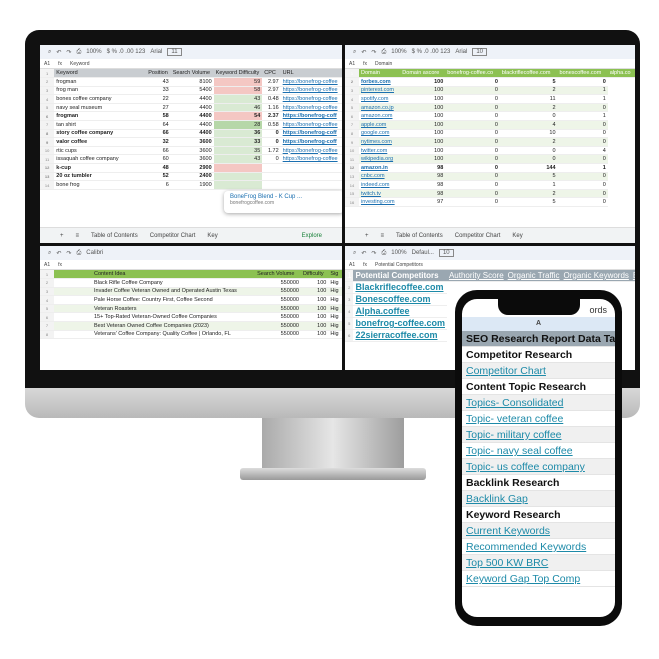  I want to click on competitor-cell: 22sierracoffee.com, so click(400, 335).